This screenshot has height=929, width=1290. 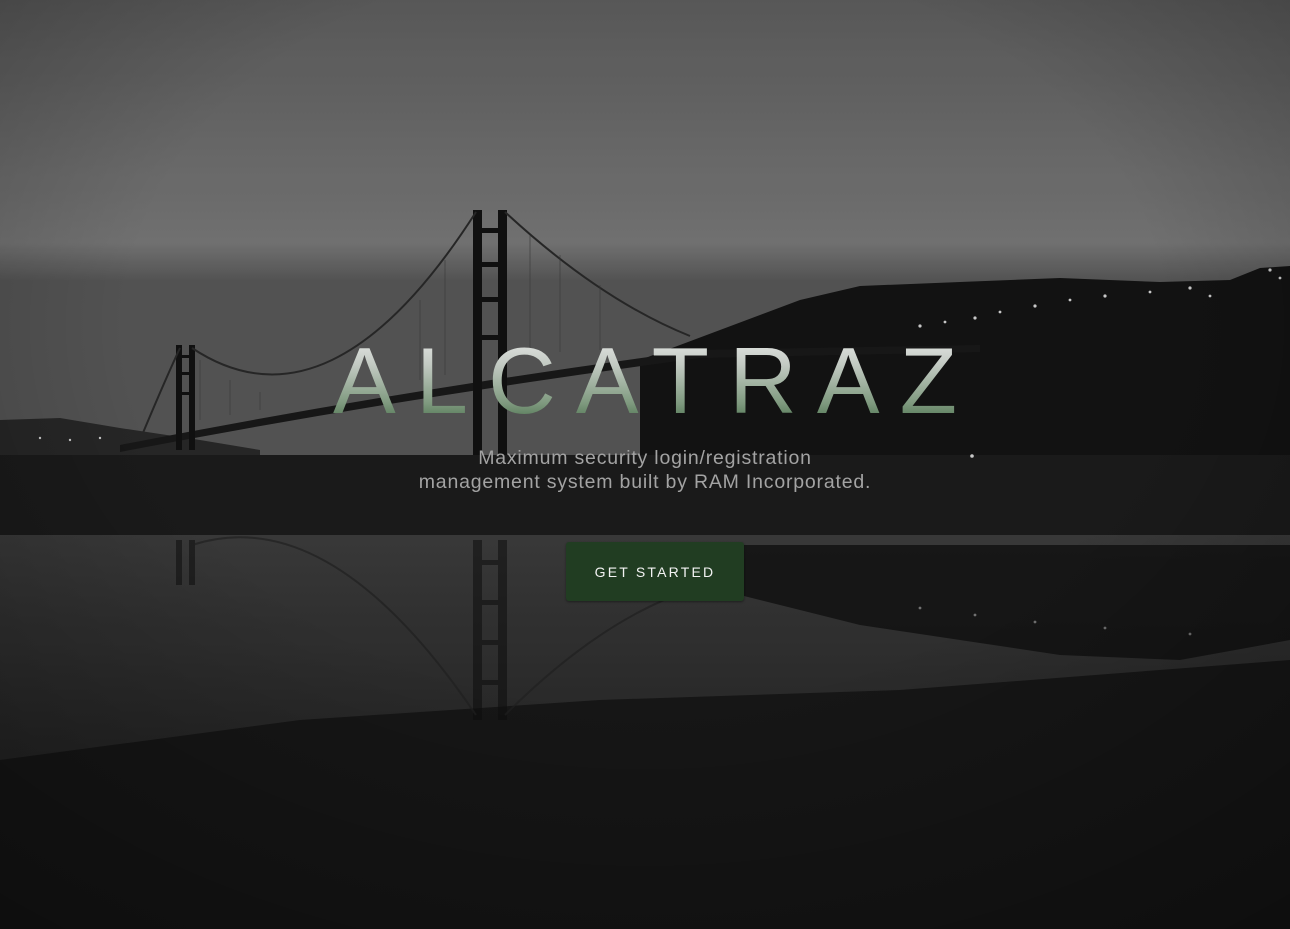 What do you see at coordinates (645, 381) in the screenshot?
I see `app-title: ALCATRAZ` at bounding box center [645, 381].